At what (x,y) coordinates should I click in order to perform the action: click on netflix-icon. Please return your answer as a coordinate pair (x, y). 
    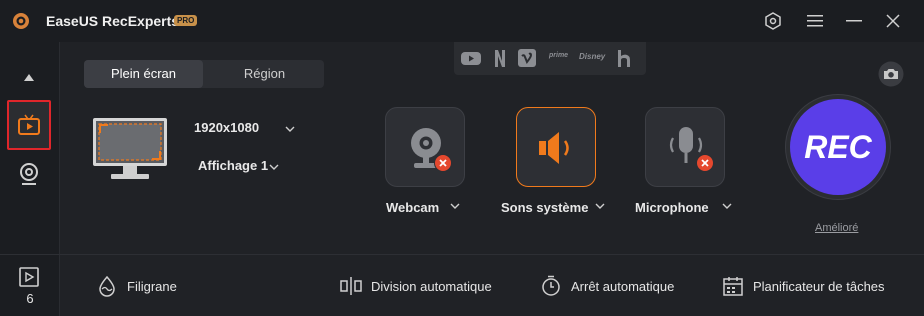
    Looking at the image, I should click on (500, 58).